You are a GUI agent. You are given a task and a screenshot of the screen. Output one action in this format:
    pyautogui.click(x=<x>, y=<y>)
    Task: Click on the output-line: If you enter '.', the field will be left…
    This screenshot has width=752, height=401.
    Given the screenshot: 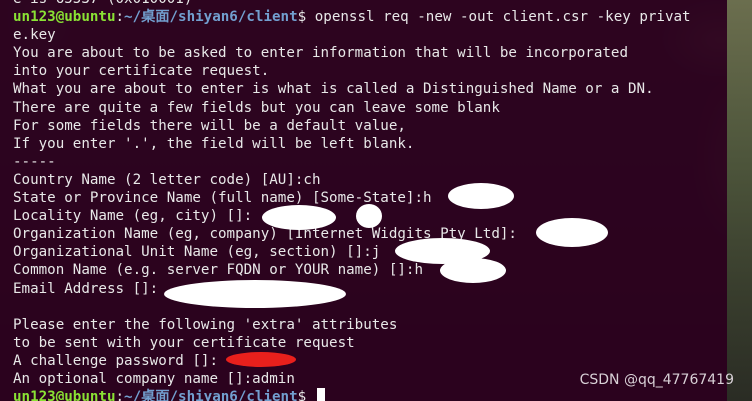 What is the action you would take?
    pyautogui.click(x=214, y=143)
    